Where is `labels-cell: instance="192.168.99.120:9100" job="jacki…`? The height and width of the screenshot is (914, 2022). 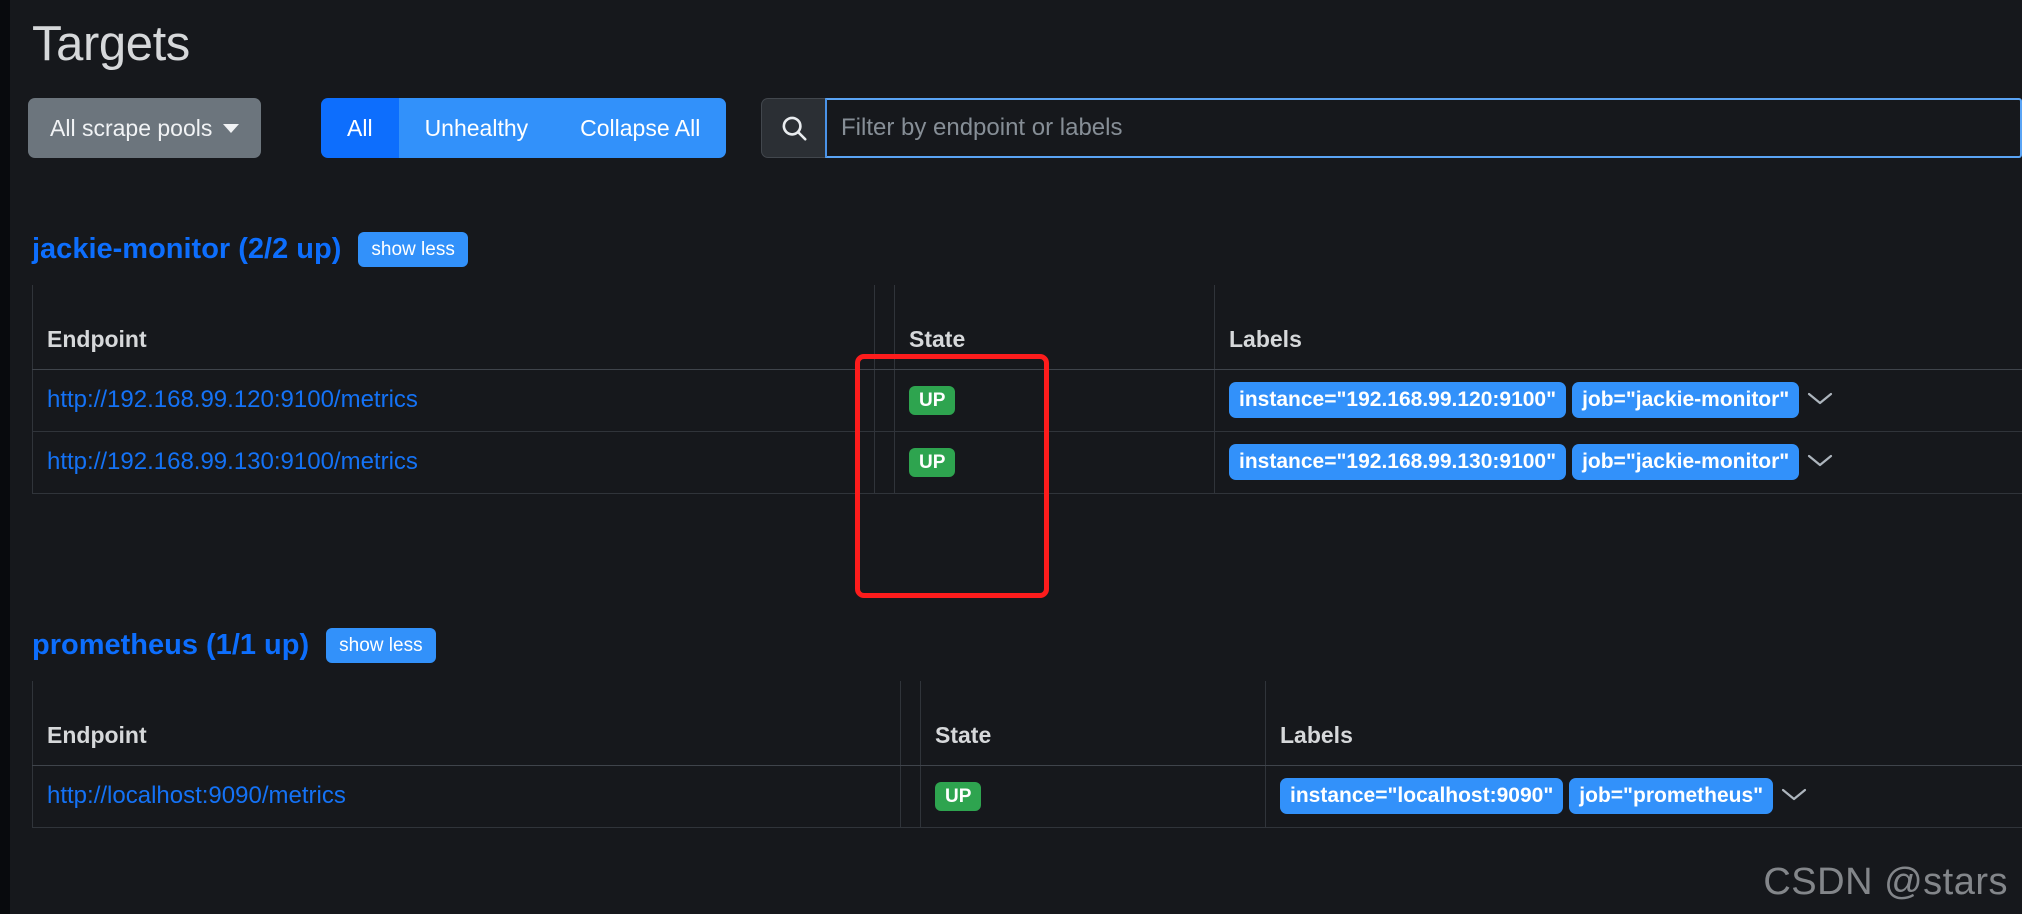
labels-cell: instance="192.168.99.120:9100" job="jacki… is located at coordinates (1618, 400).